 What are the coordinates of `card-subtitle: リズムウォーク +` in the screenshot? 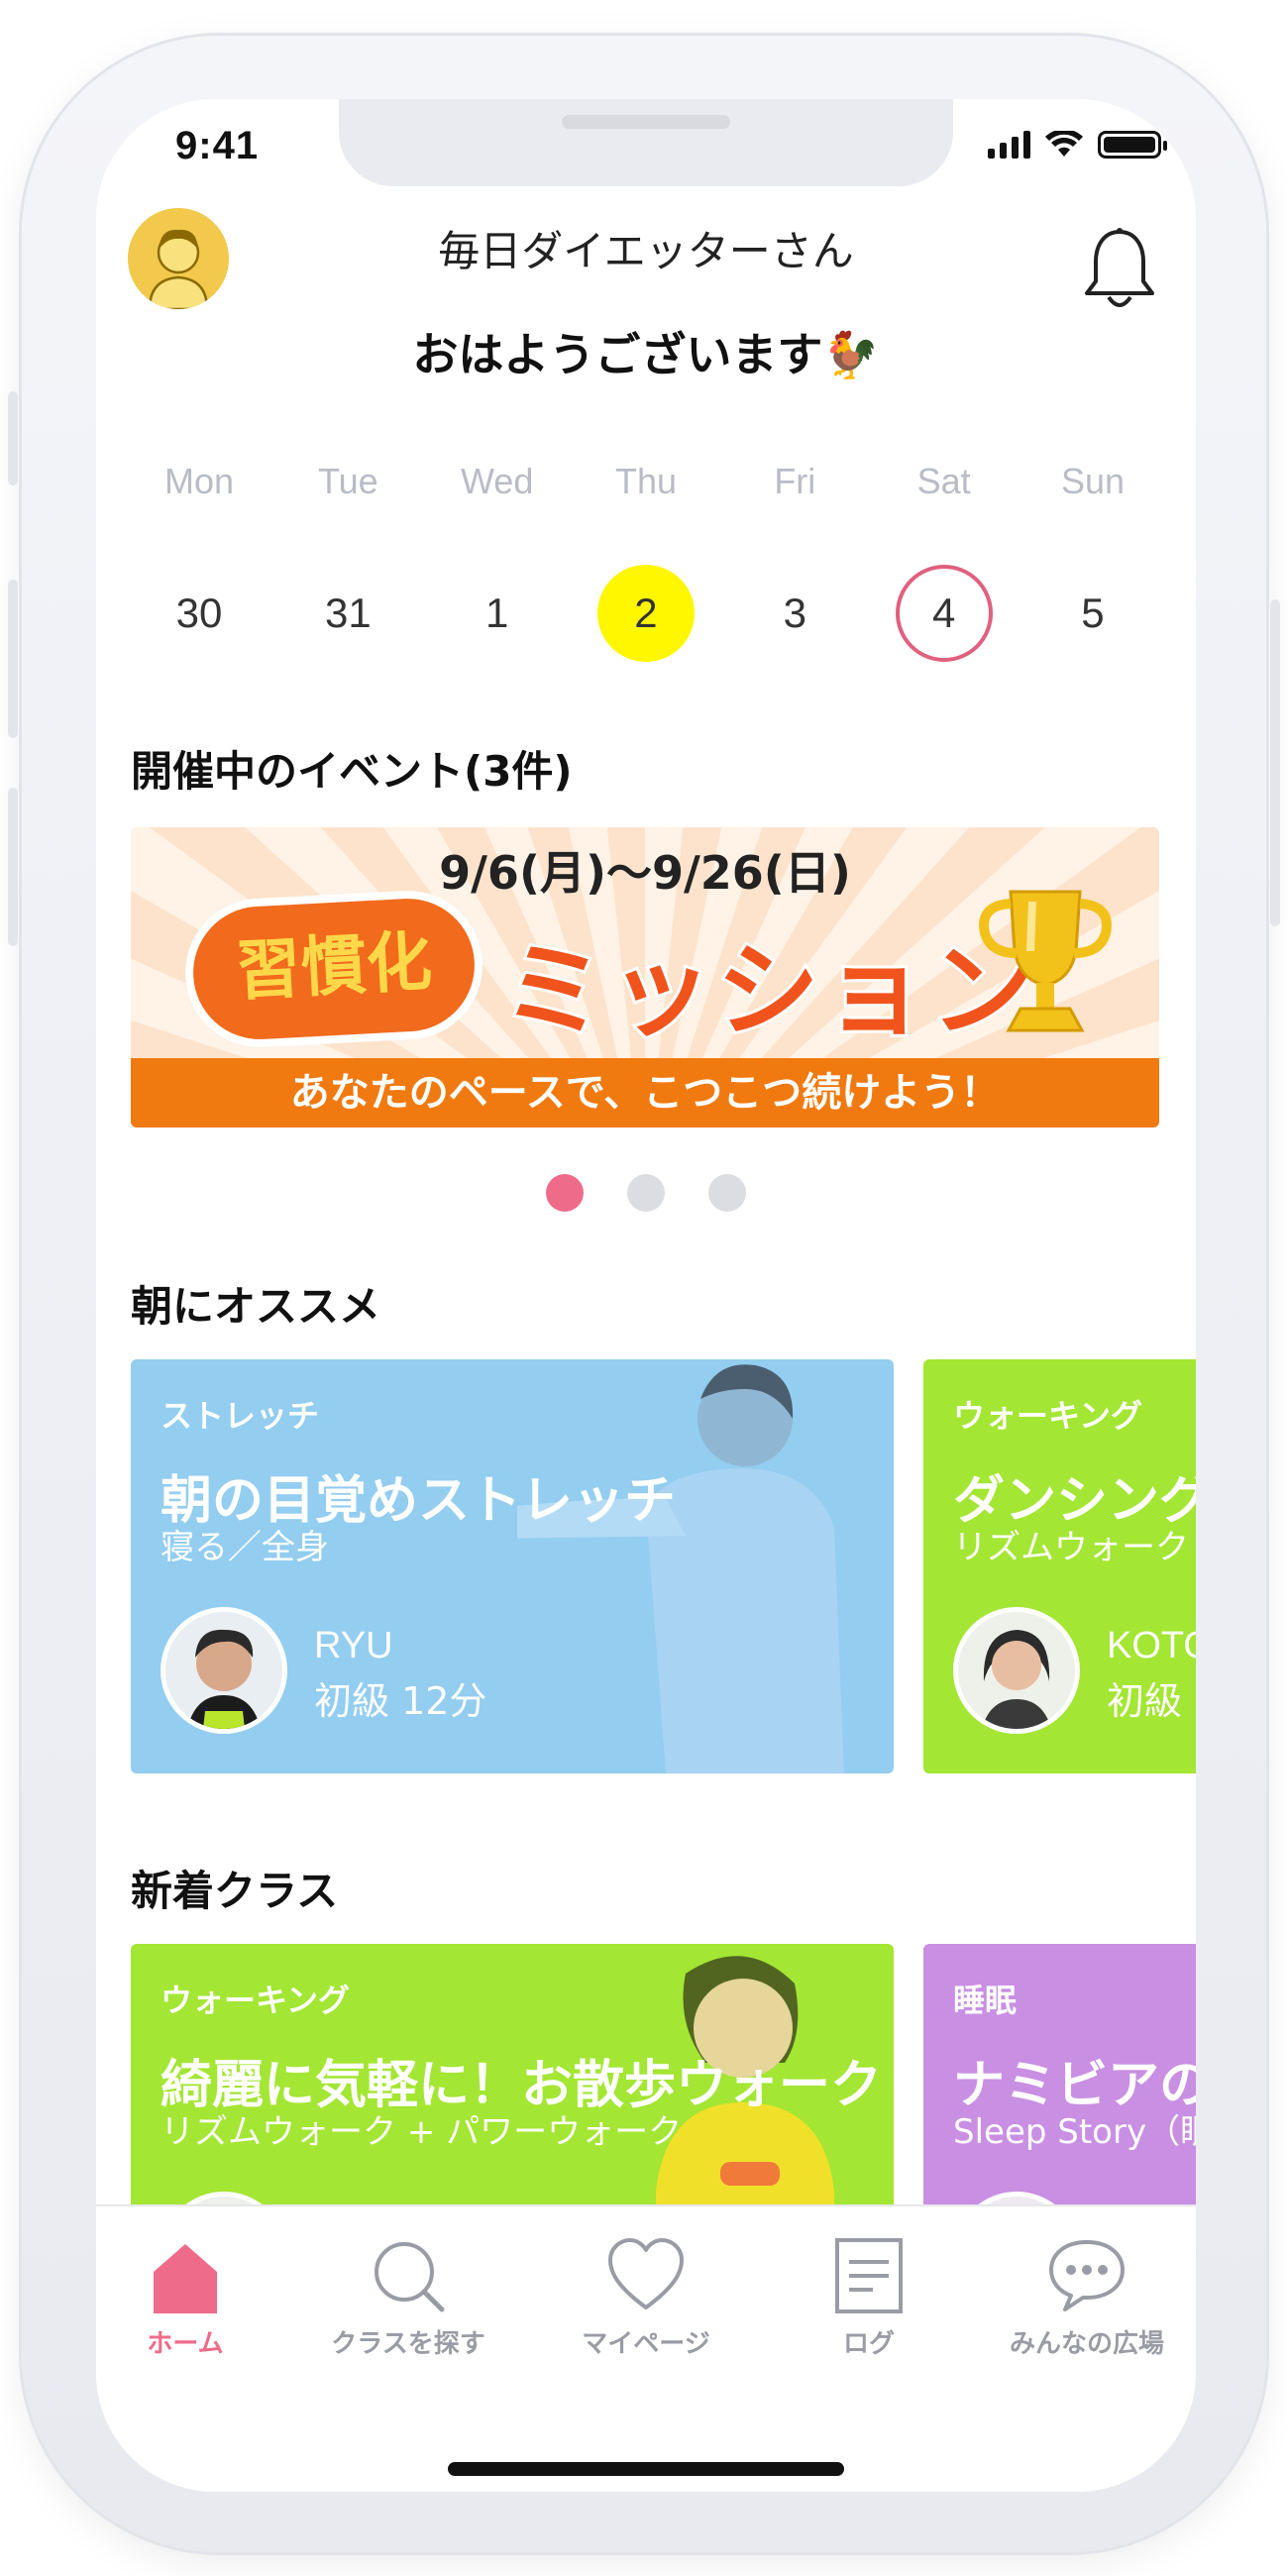 It's located at (1074, 1547).